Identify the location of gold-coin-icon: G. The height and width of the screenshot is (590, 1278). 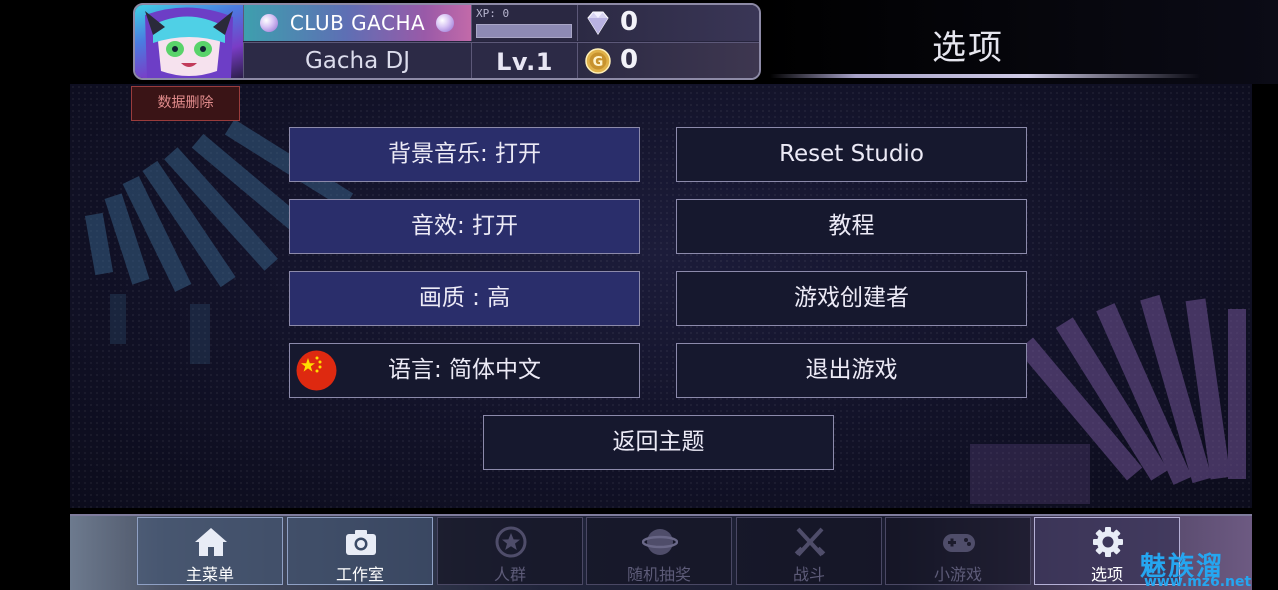
(598, 61).